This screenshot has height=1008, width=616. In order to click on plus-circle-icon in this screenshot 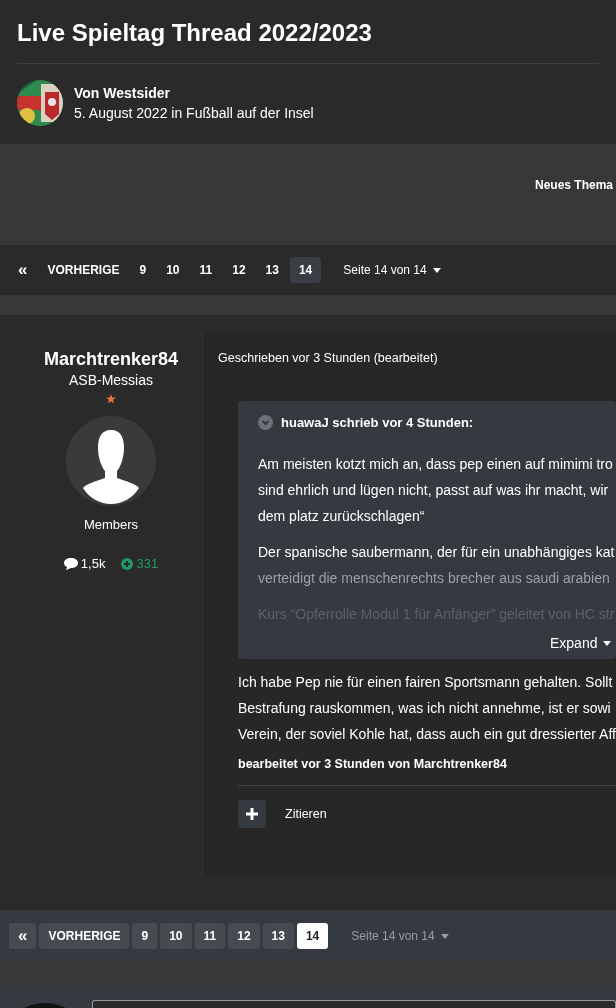, I will do `click(127, 563)`.